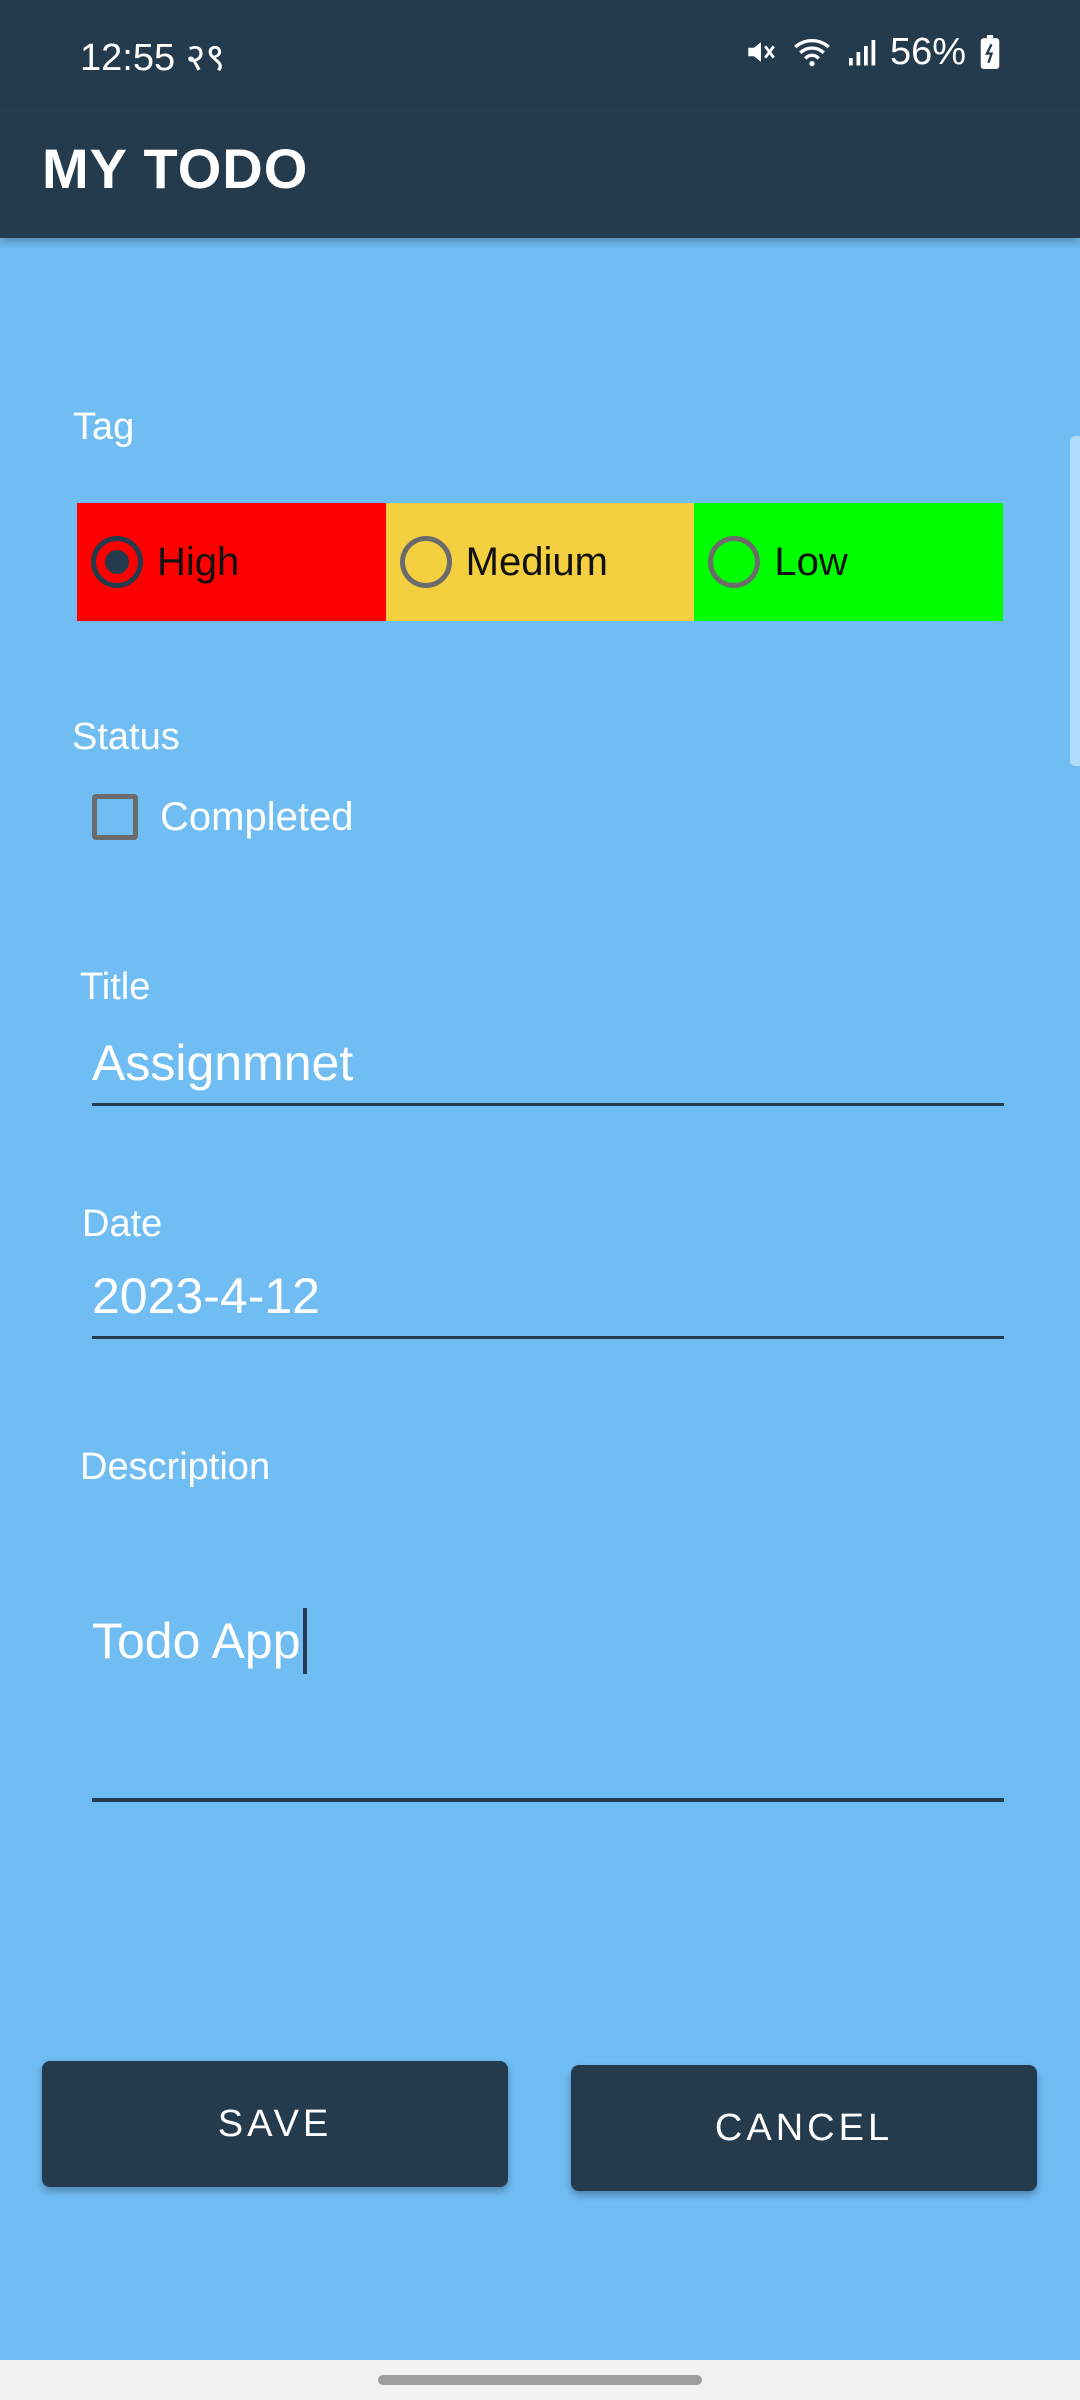 This screenshot has width=1080, height=2400. What do you see at coordinates (761, 52) in the screenshot?
I see `mute-icon` at bounding box center [761, 52].